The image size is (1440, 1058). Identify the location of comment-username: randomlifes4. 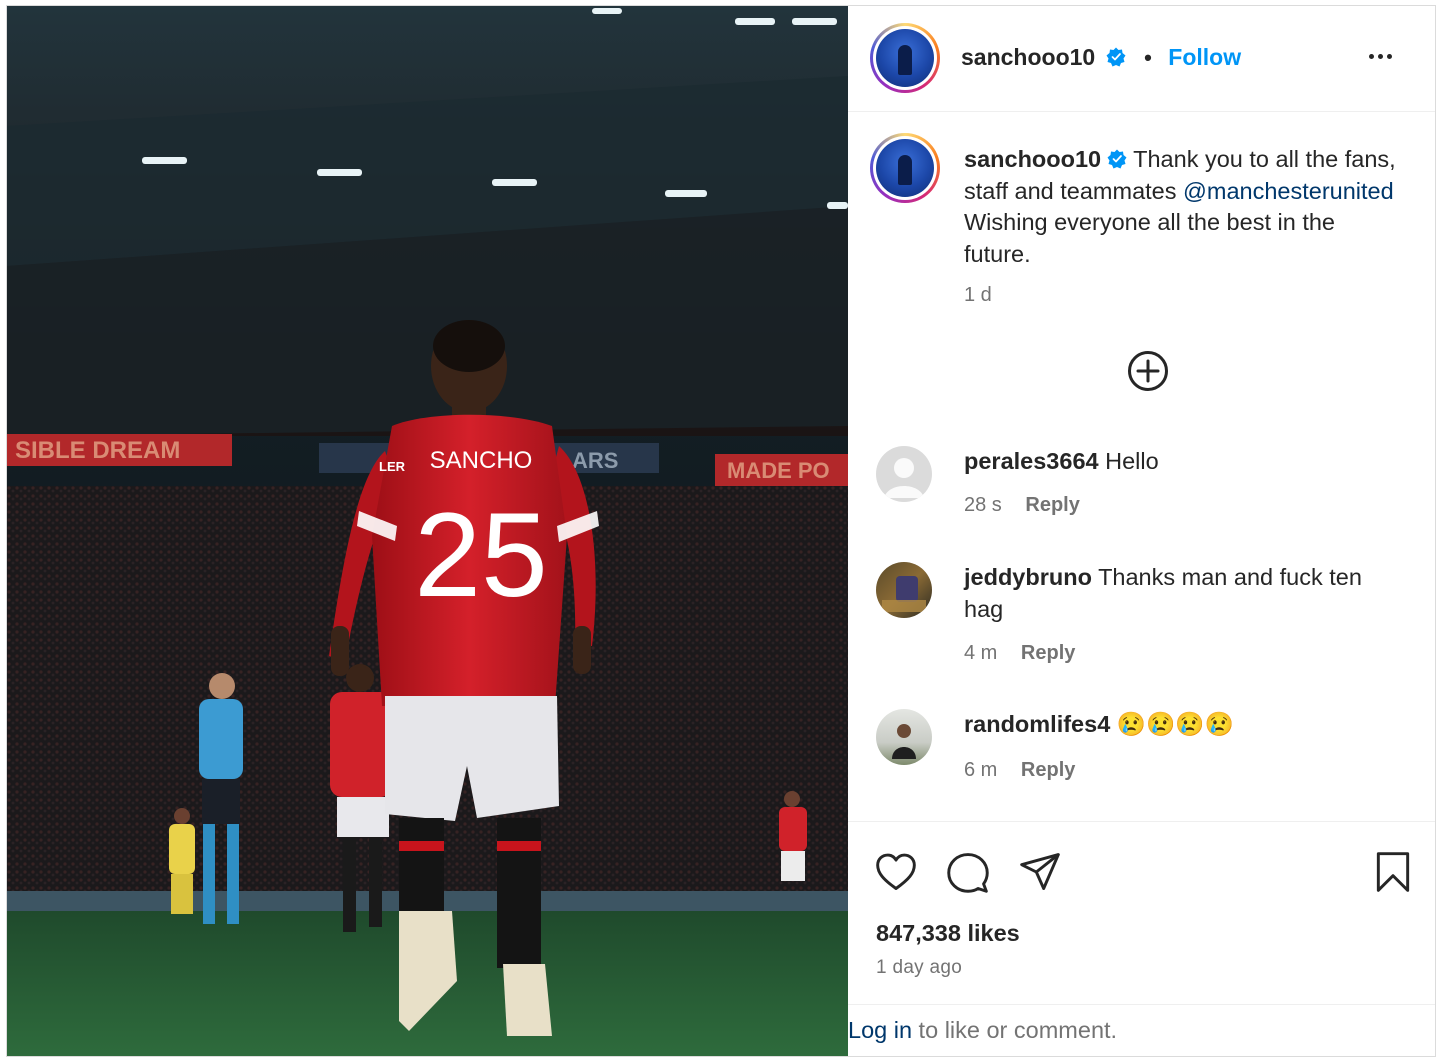
(1037, 724).